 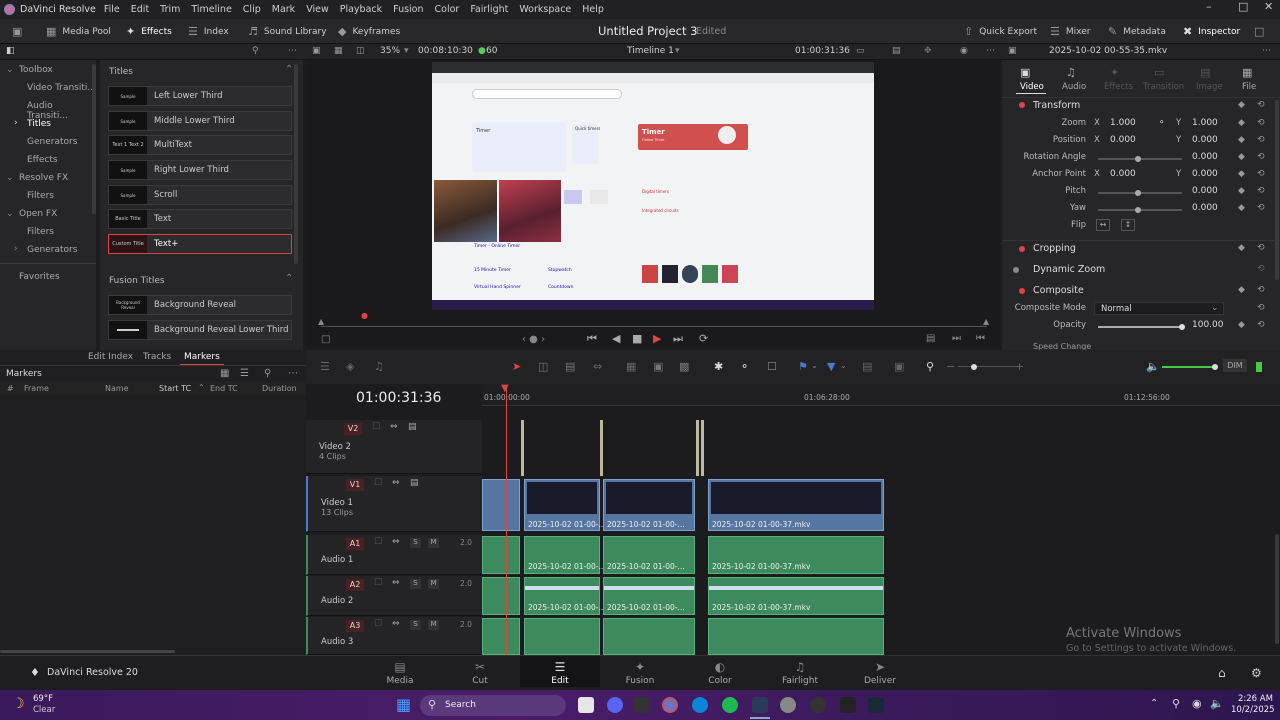 What do you see at coordinates (175, 388) in the screenshot?
I see `col-start-tc: Start TC` at bounding box center [175, 388].